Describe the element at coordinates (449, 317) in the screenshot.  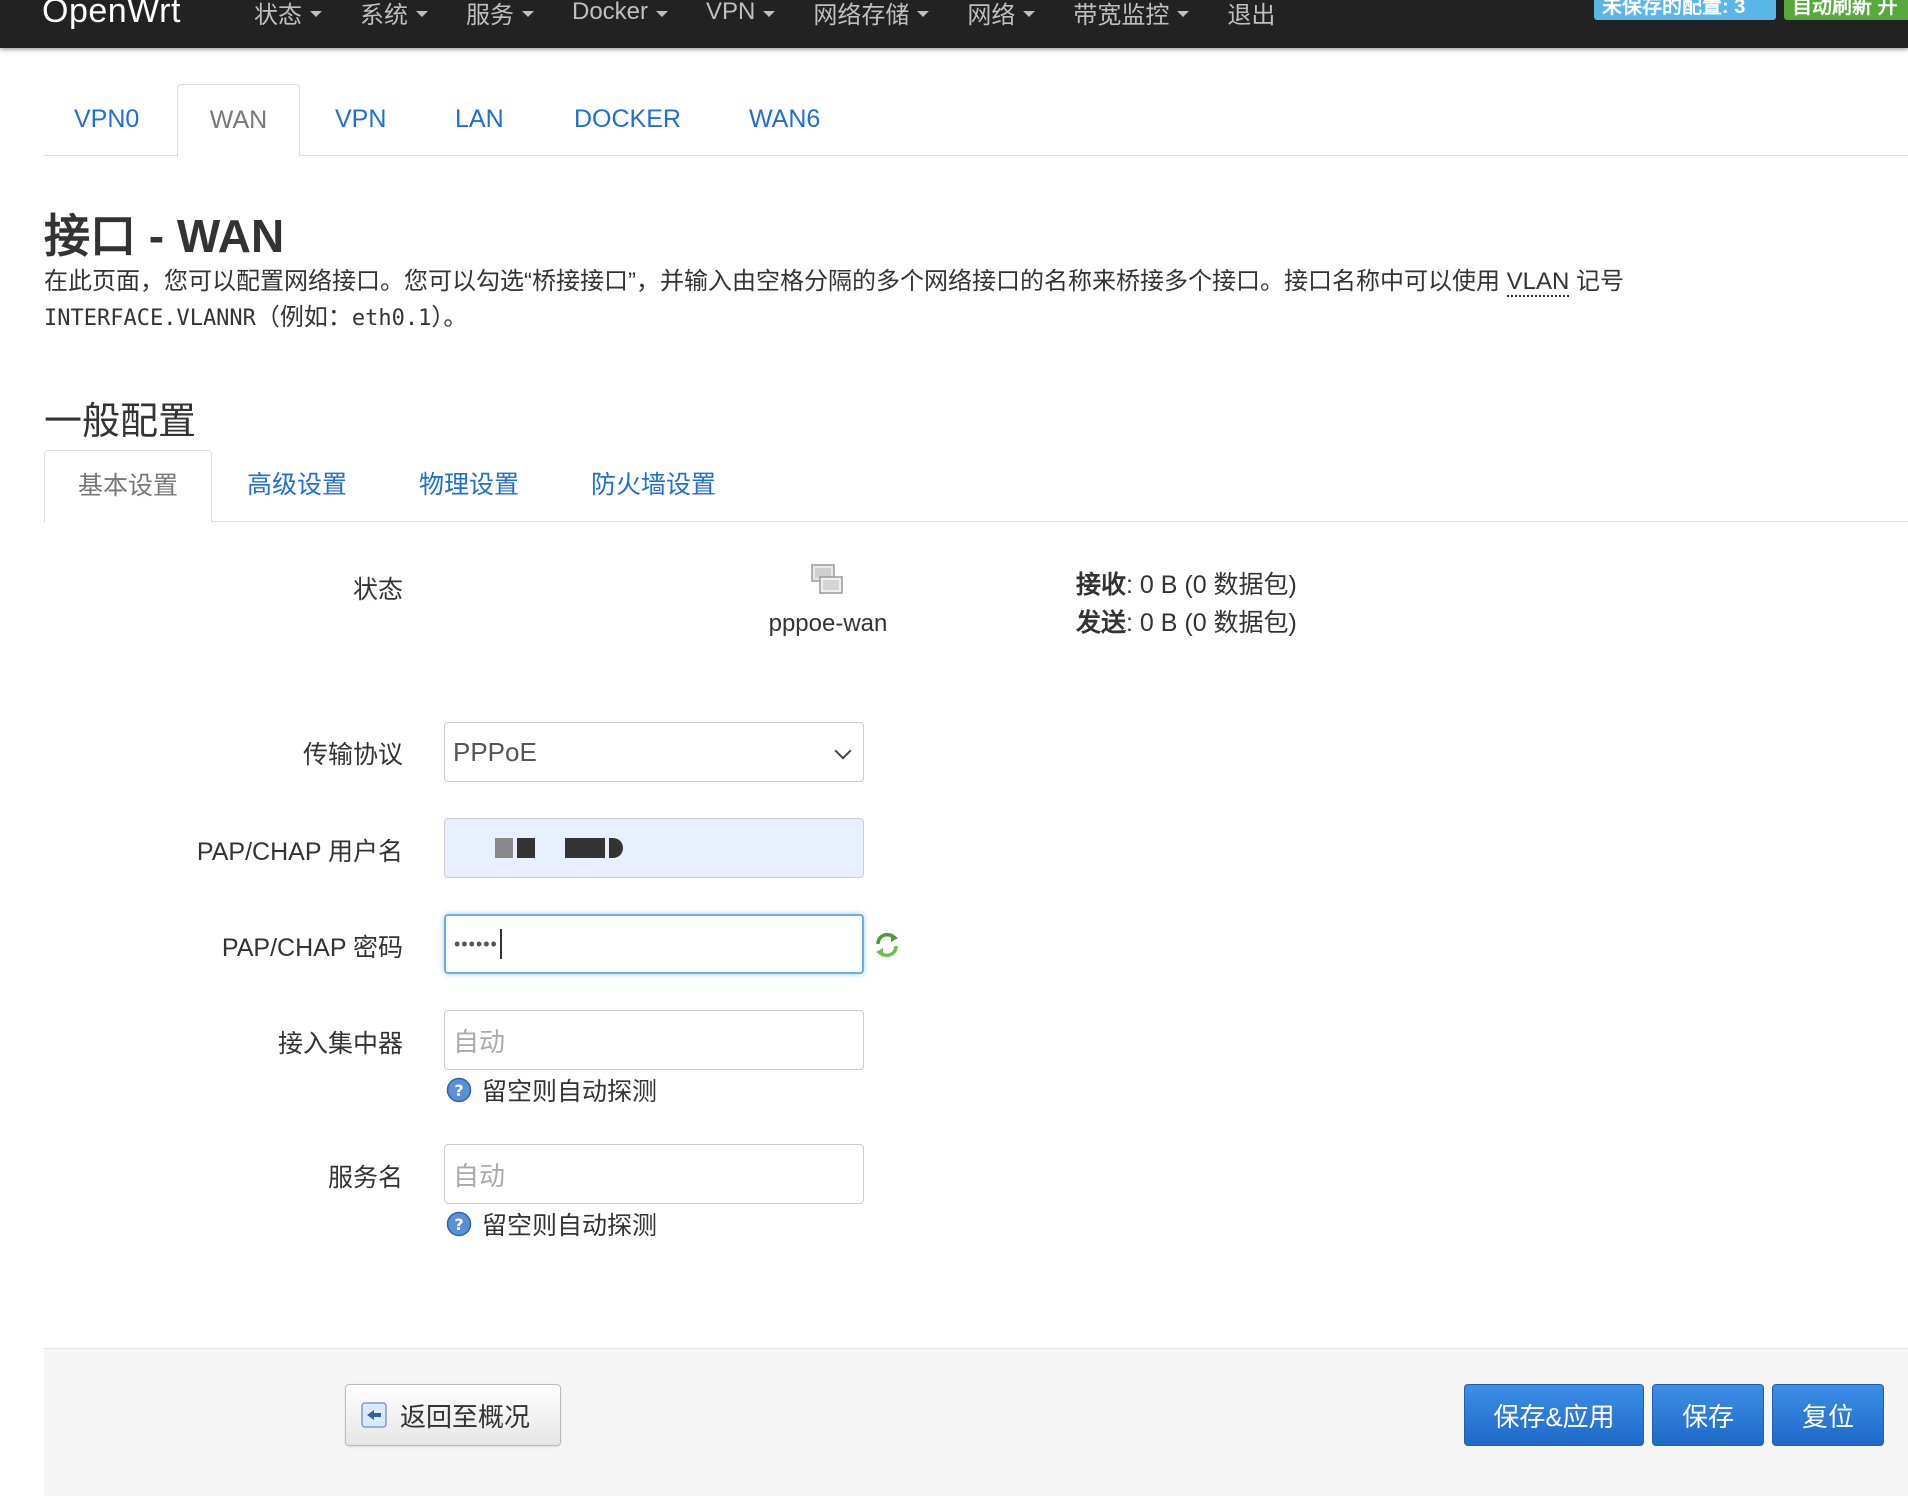
I see `desc-text: ）。` at that location.